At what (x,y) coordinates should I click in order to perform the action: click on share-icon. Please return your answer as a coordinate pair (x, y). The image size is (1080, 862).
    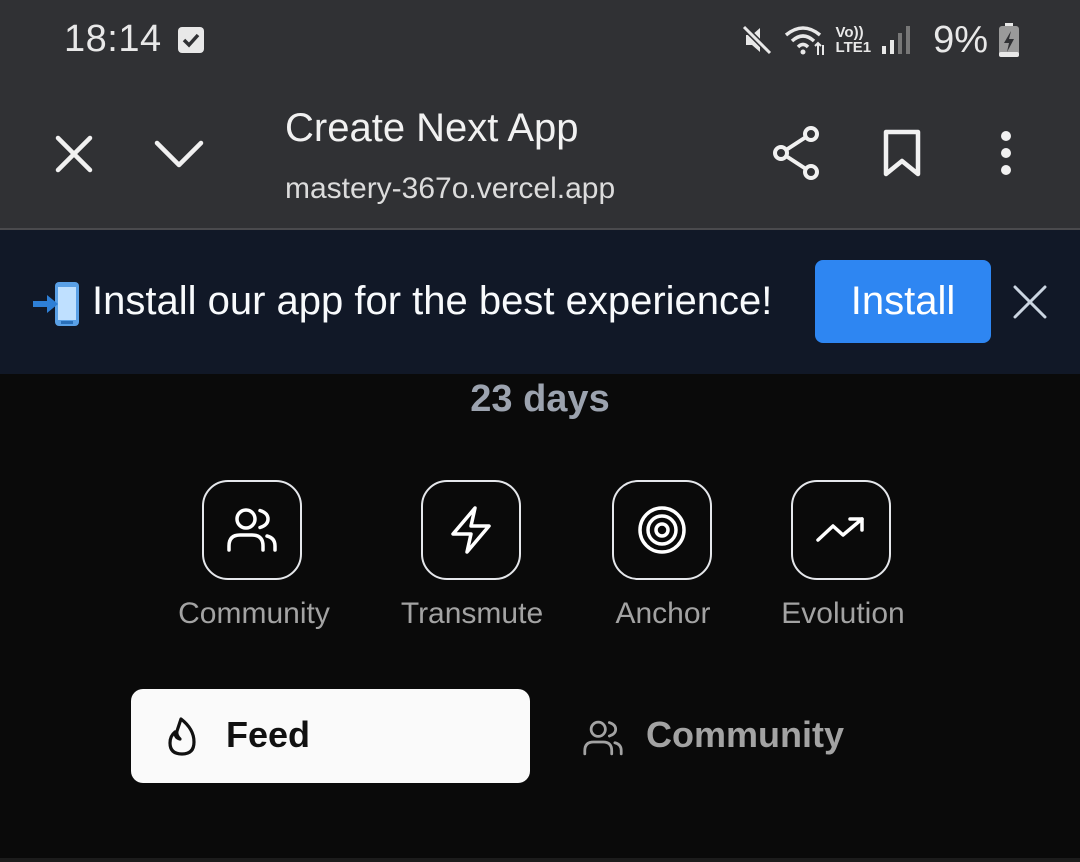
    Looking at the image, I should click on (796, 153).